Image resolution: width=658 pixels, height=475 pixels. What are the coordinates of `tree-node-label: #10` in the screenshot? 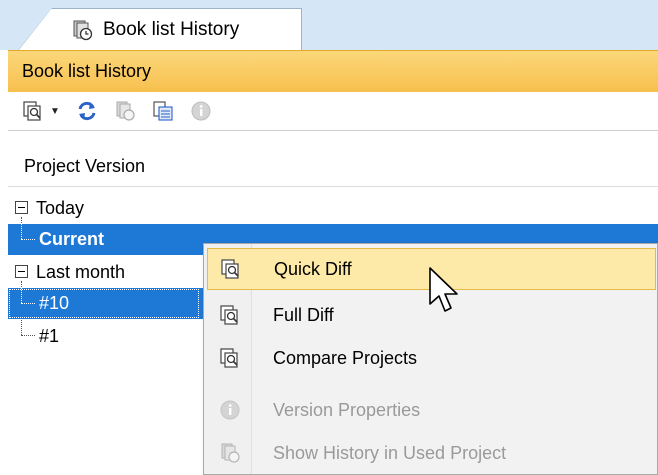 It's located at (54, 303).